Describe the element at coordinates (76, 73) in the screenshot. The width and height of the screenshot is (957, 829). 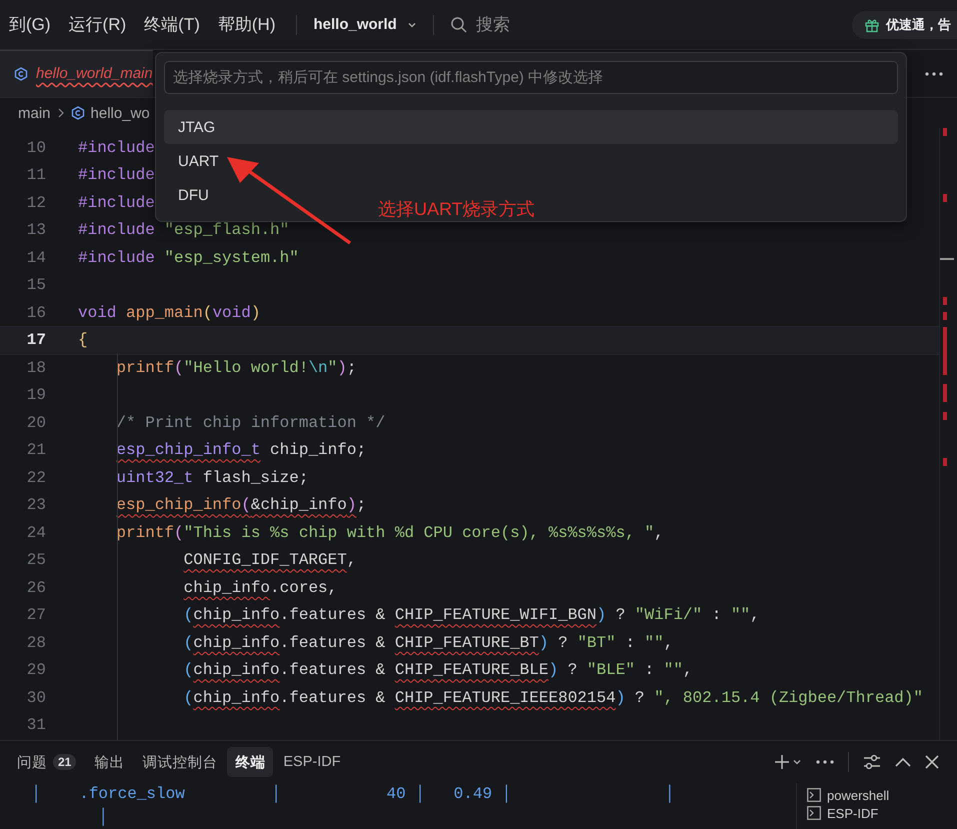
I see `editor-tab: hello_world_main` at that location.